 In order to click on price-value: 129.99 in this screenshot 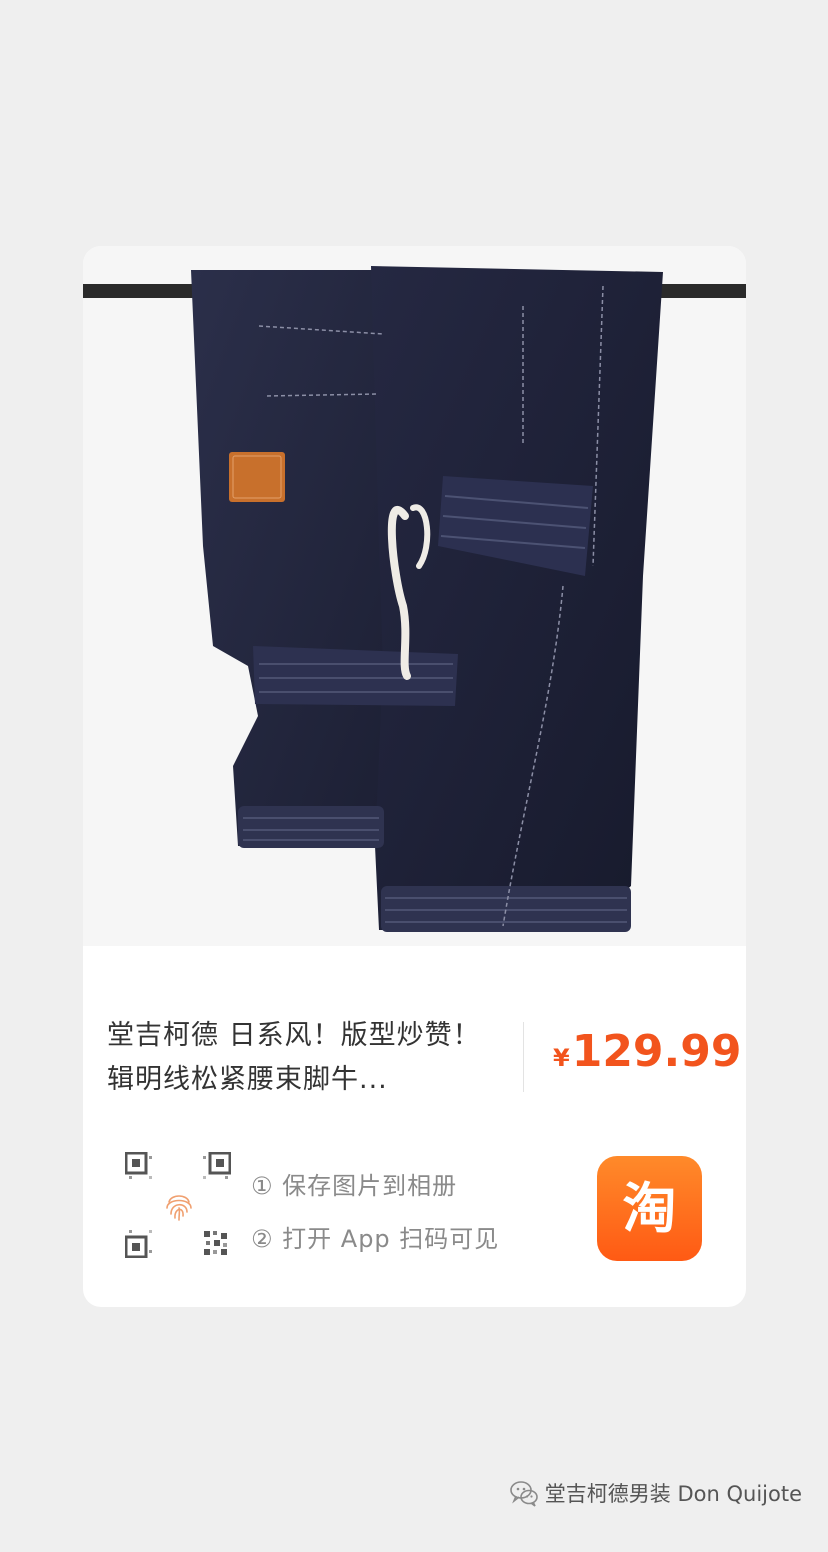, I will do `click(656, 1051)`.